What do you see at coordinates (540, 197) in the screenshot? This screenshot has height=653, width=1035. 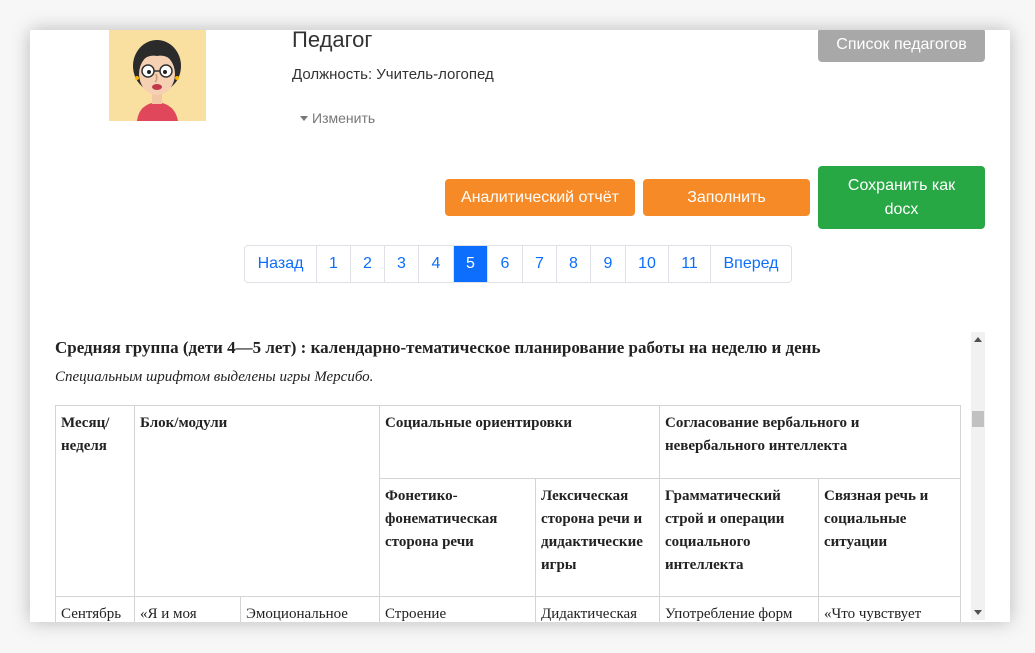 I see `analytic-report-button: Аналитический отчёт` at bounding box center [540, 197].